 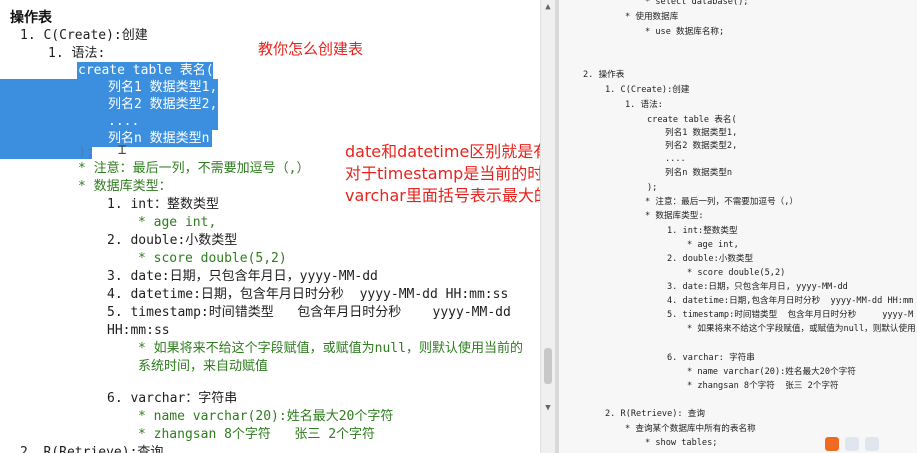 I want to click on preview-line: 1. int:整数类型, so click(x=702, y=231).